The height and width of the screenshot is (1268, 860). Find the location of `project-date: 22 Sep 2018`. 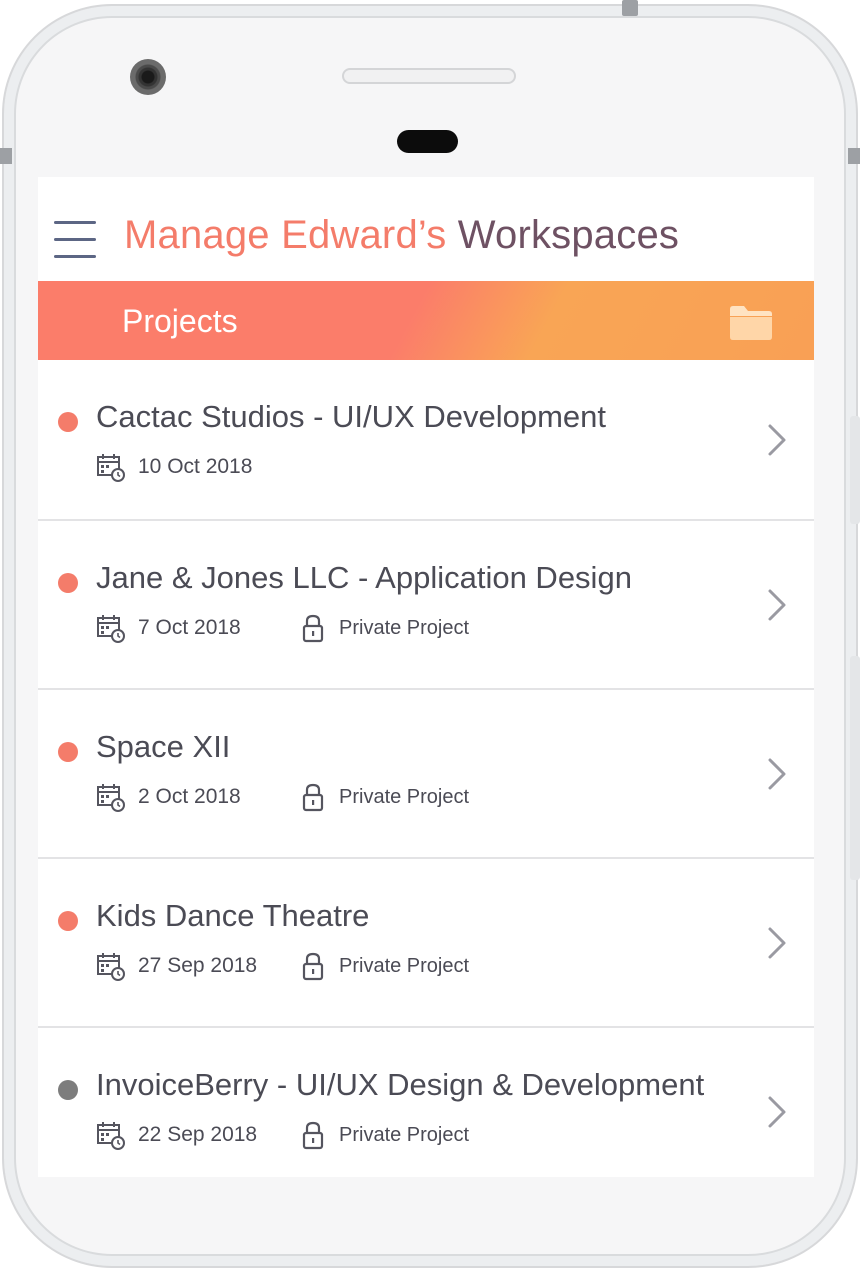

project-date: 22 Sep 2018 is located at coordinates (198, 1134).